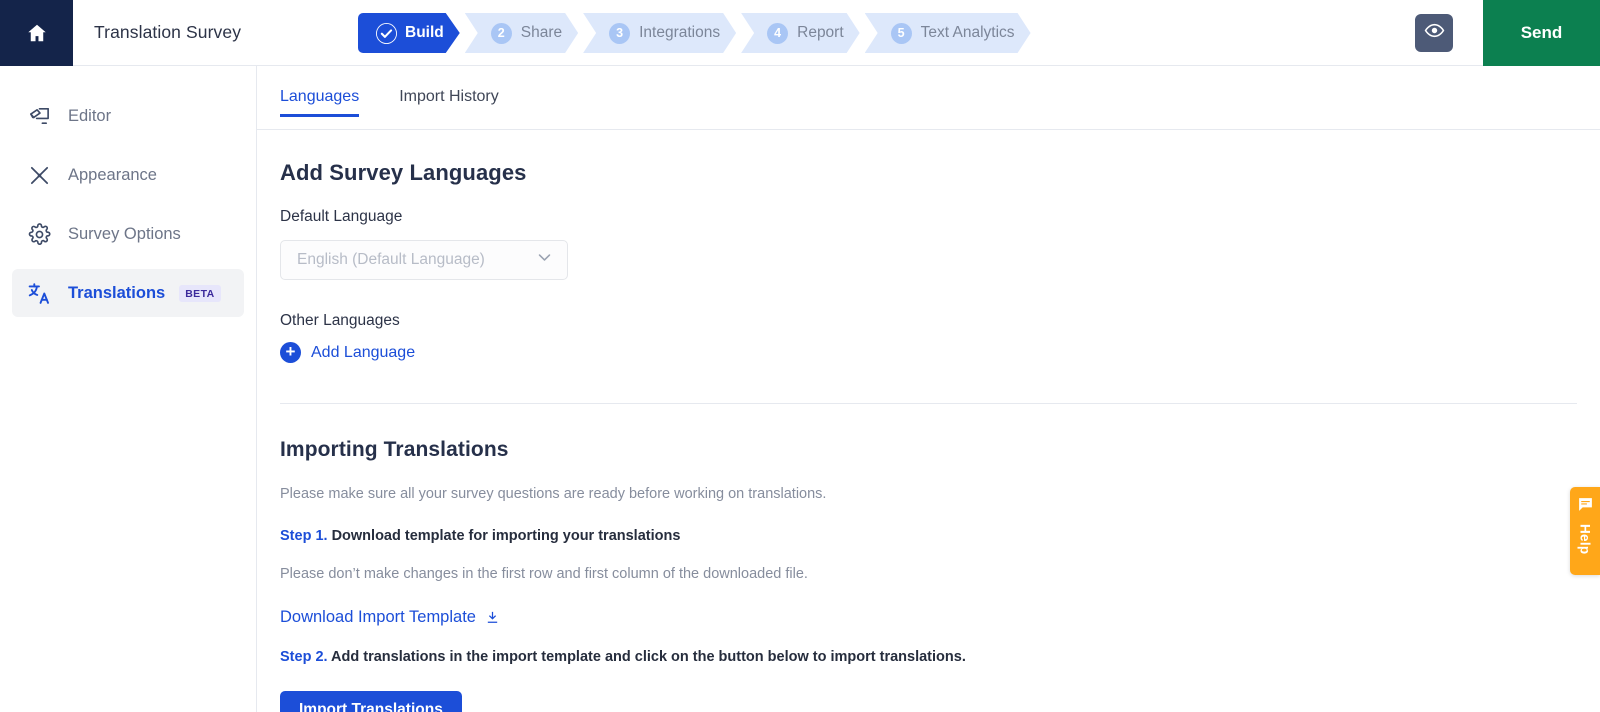 The image size is (1600, 712). What do you see at coordinates (39, 234) in the screenshot?
I see `gear-icon` at bounding box center [39, 234].